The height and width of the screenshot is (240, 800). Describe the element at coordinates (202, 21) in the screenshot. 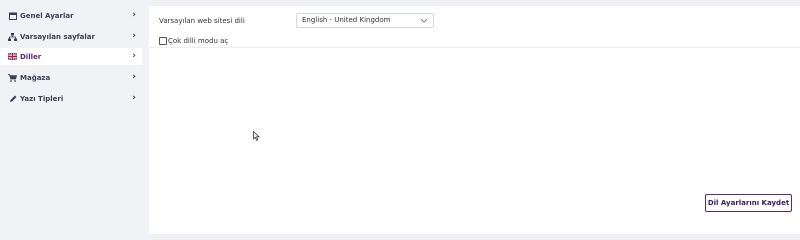

I see `default-language-label: Varsayılan web sitesi dili` at that location.